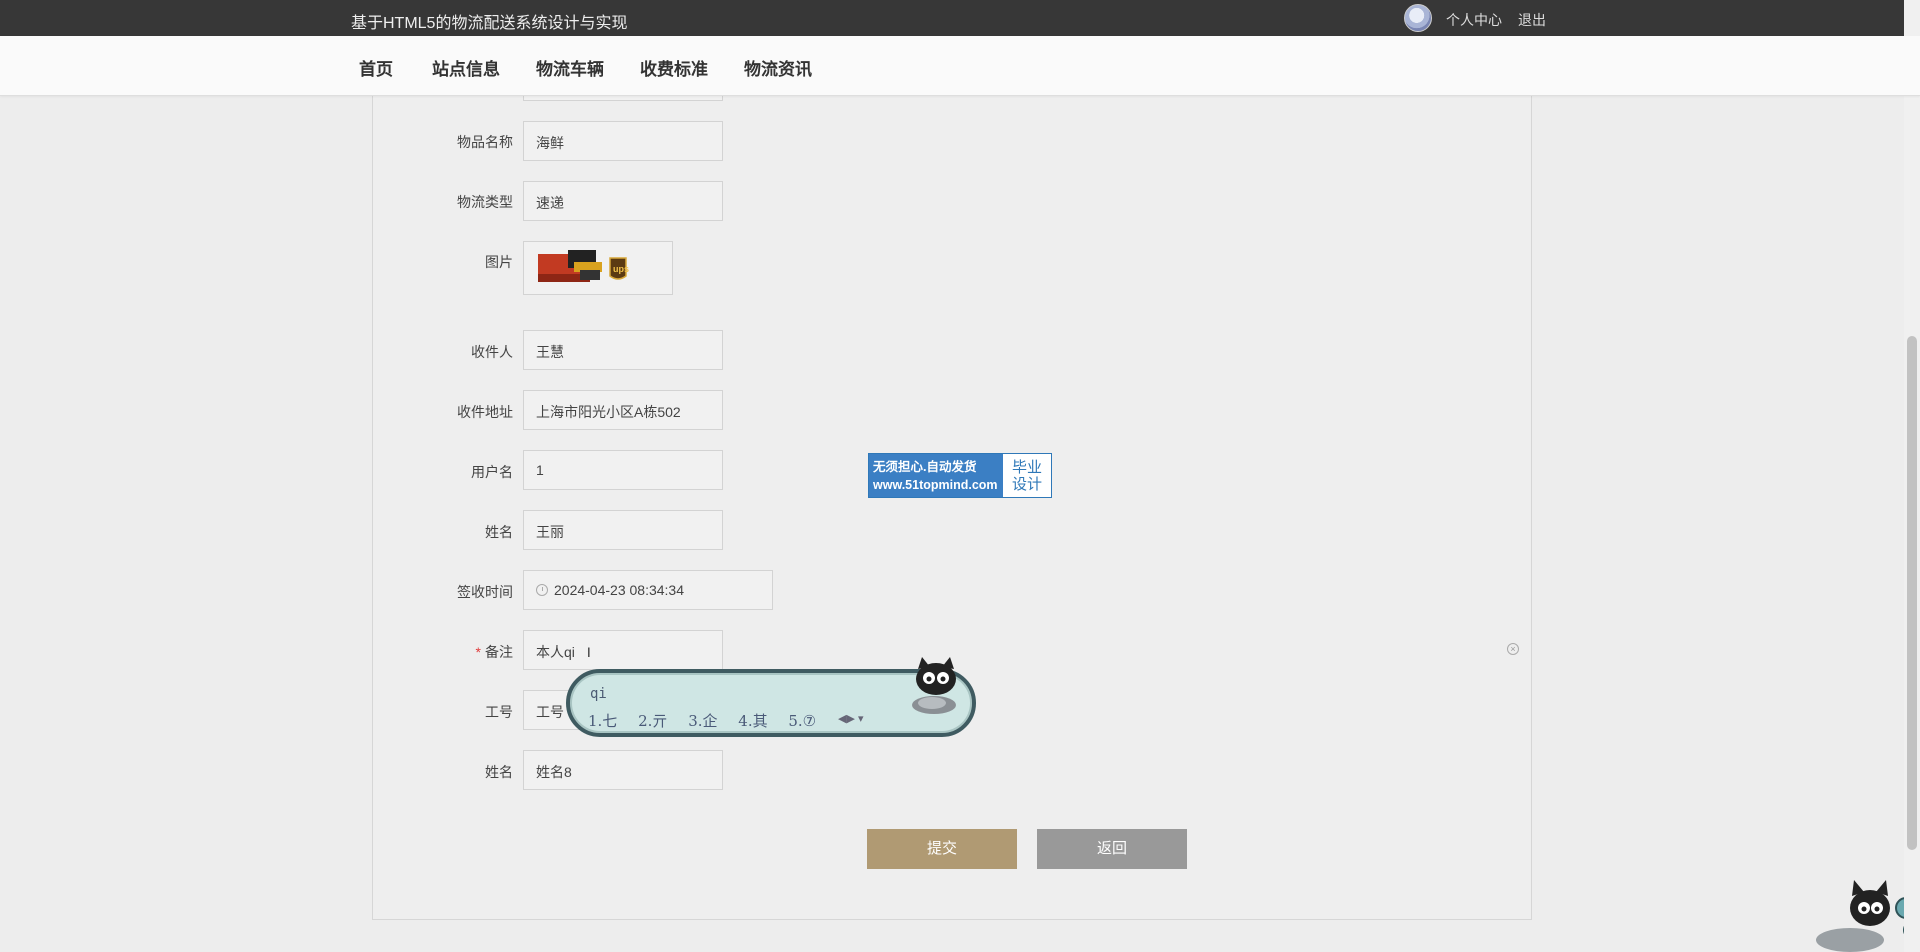 This screenshot has width=1920, height=952. What do you see at coordinates (1112, 849) in the screenshot?
I see `back-button: 返回` at bounding box center [1112, 849].